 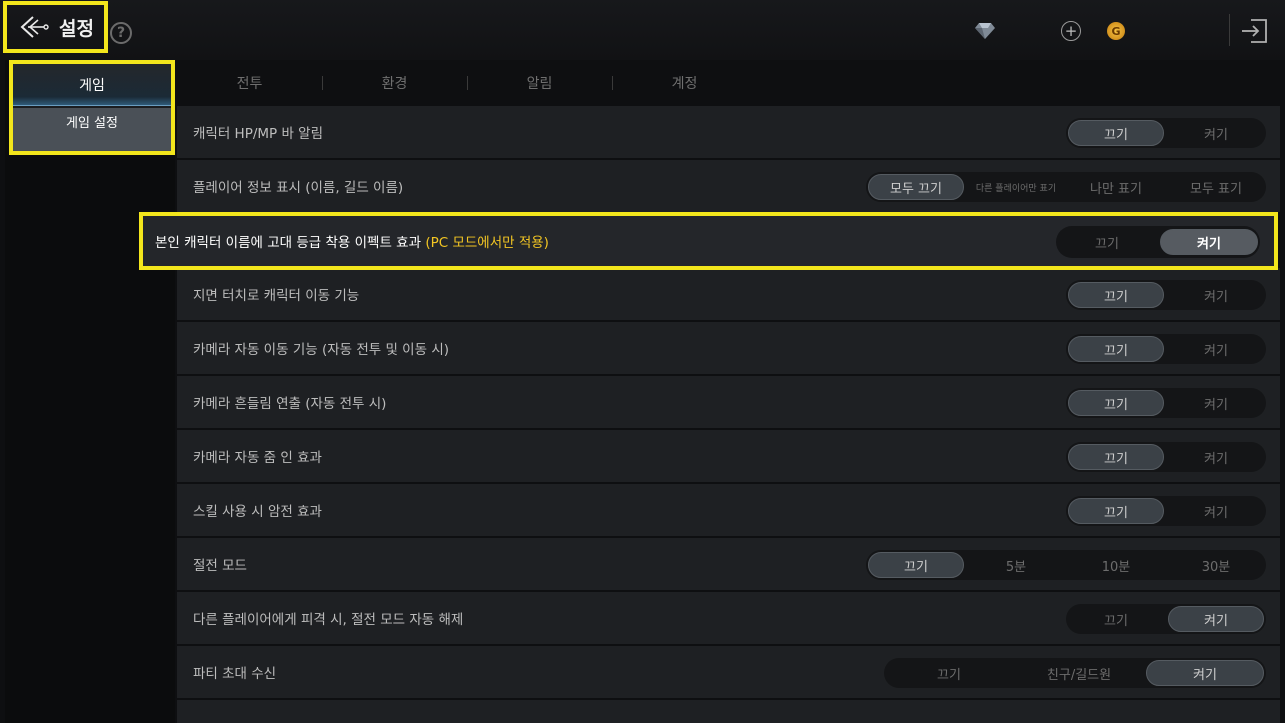 What do you see at coordinates (728, 348) in the screenshot?
I see `setting-row-camera-auto-move: 카메라 자동 이동 기능 (자동 전투 및 이동 시) 끄기 켜기` at bounding box center [728, 348].